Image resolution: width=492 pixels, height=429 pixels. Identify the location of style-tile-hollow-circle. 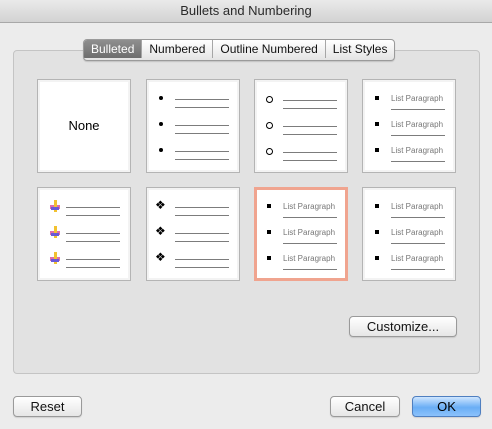
(301, 126).